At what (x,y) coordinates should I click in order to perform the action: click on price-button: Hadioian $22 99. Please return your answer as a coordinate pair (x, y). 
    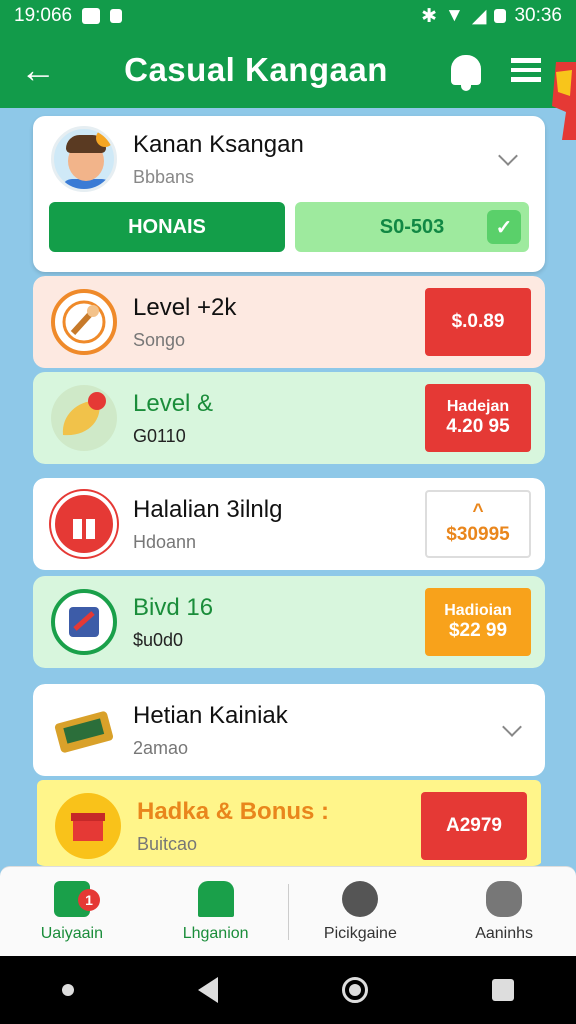
    Looking at the image, I should click on (478, 622).